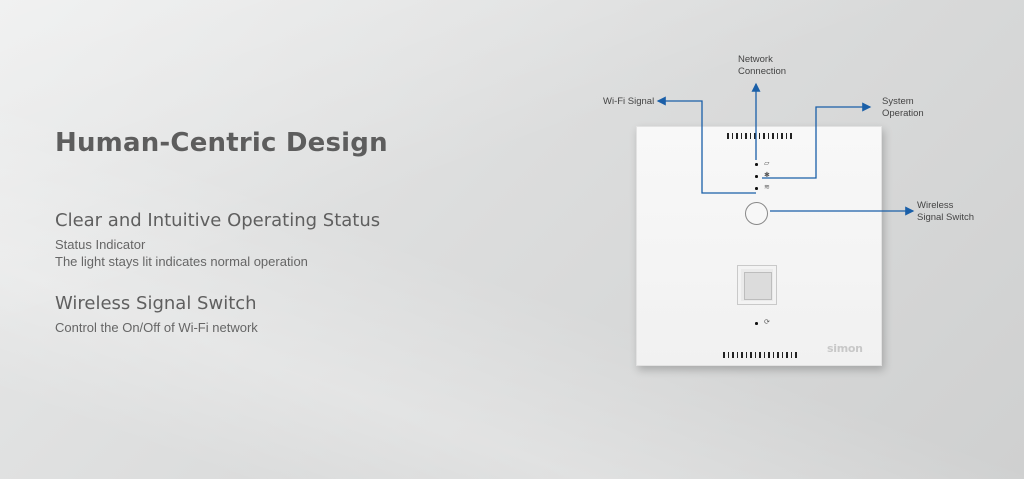  I want to click on callout-line: Operation, so click(903, 113).